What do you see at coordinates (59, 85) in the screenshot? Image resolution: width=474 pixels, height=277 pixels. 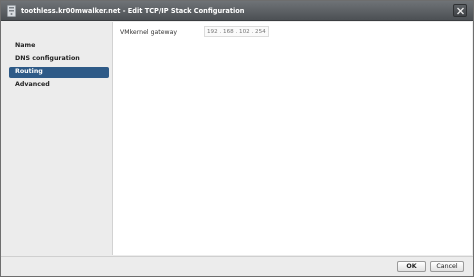 I see `nav-item-advanced: Advanced` at bounding box center [59, 85].